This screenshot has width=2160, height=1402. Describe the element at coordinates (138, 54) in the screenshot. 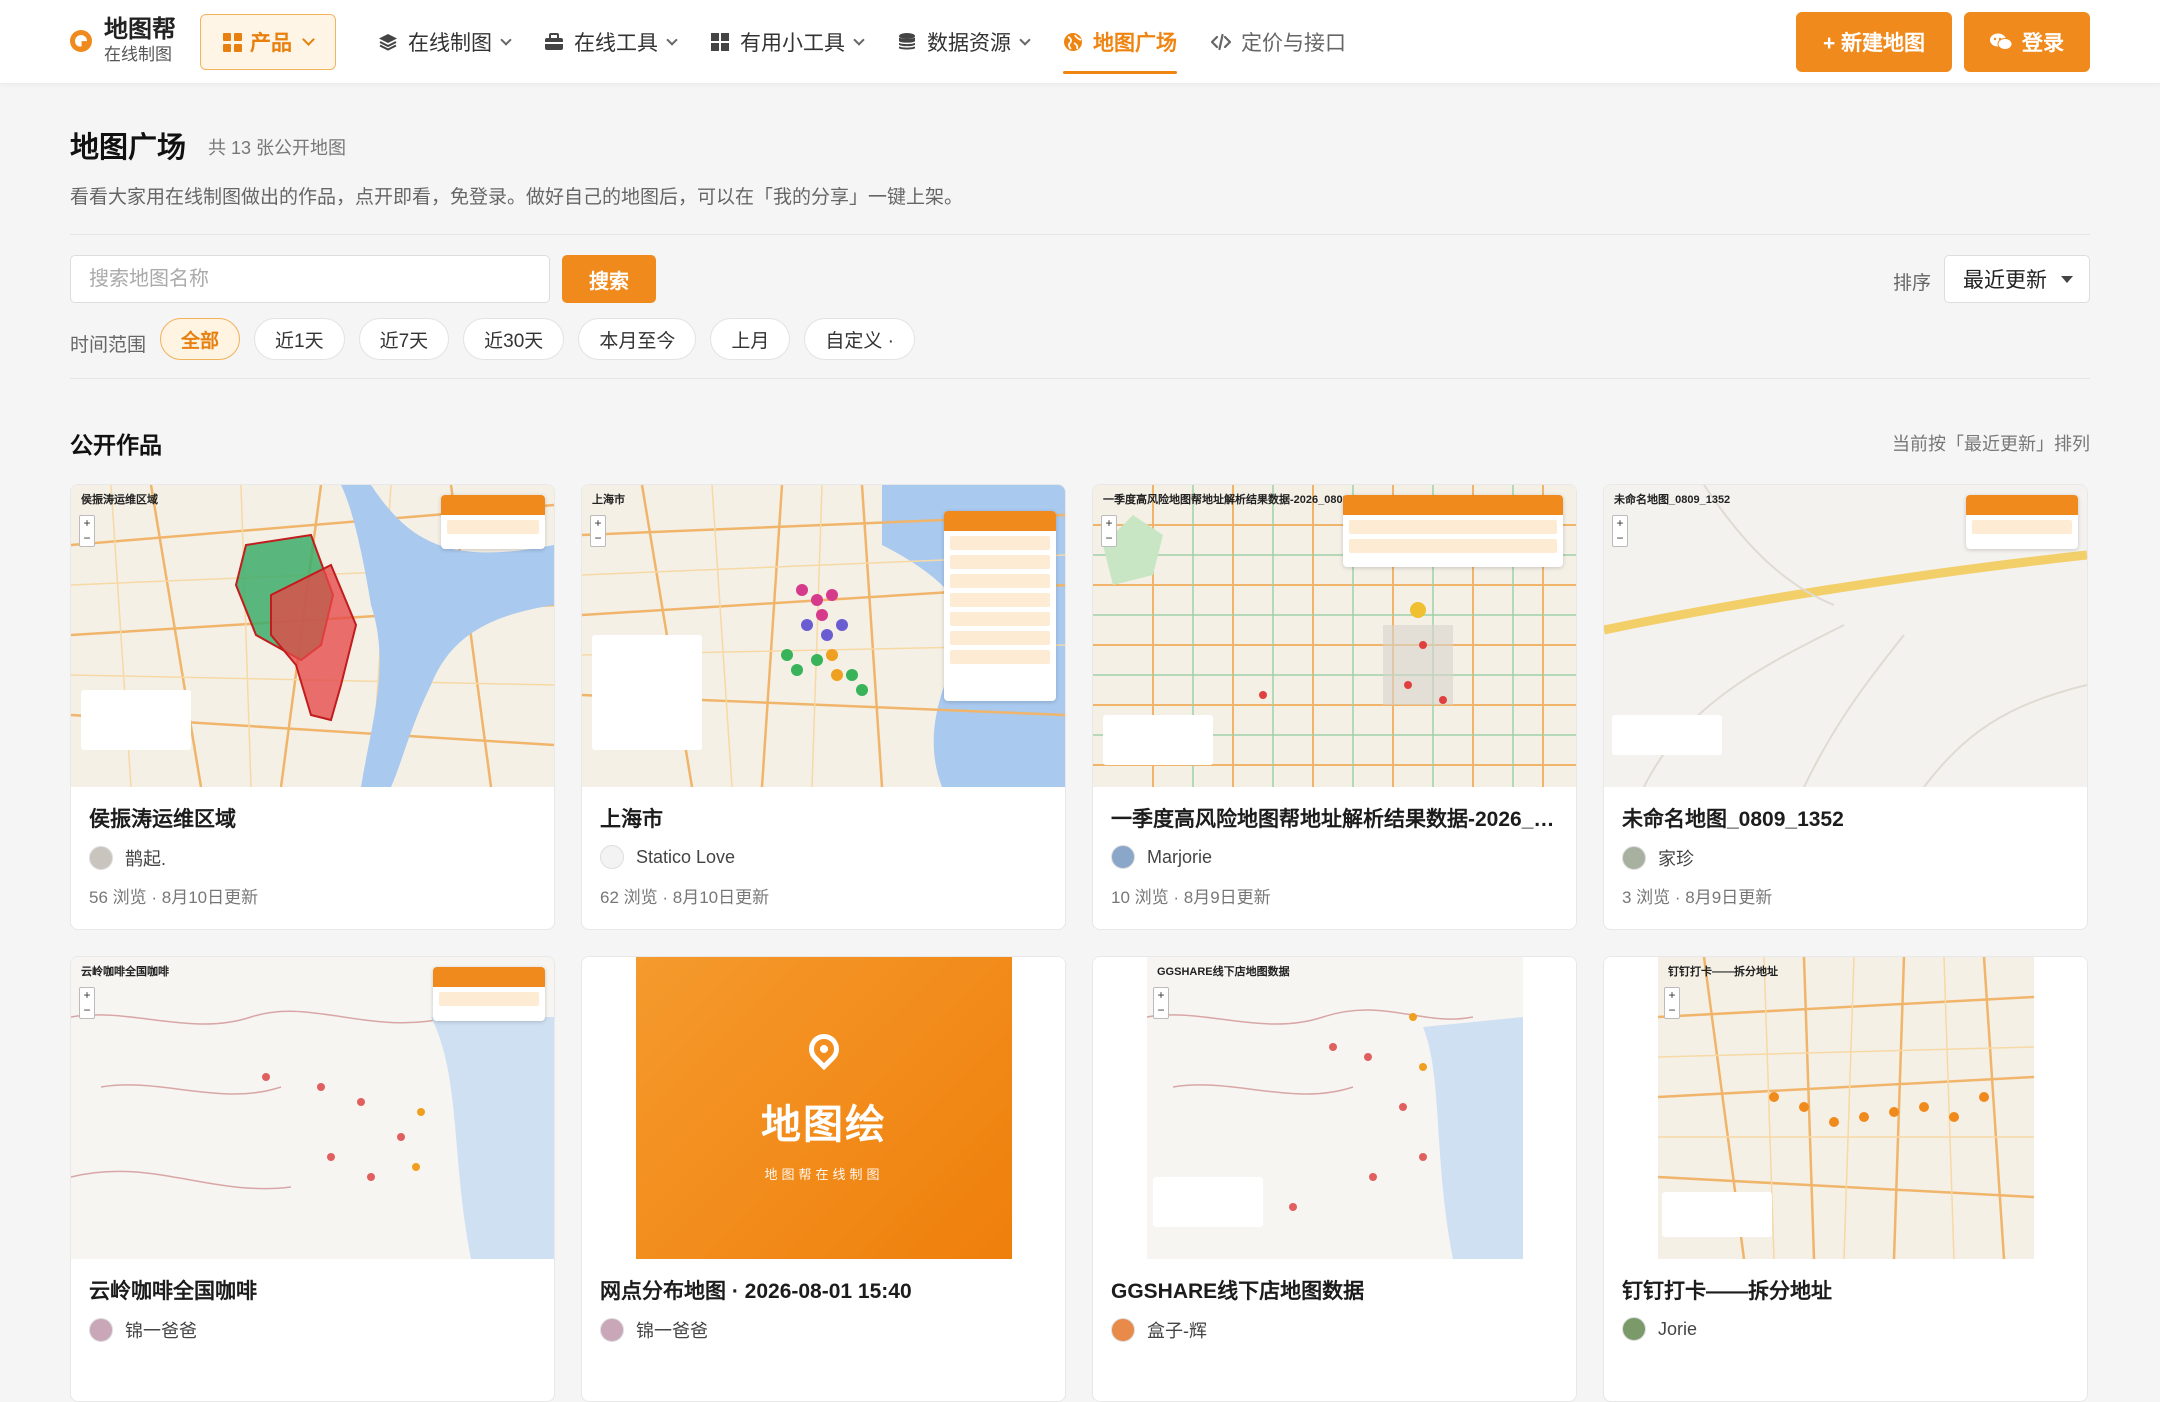

I see `logo-subtitle: 在线制图` at that location.